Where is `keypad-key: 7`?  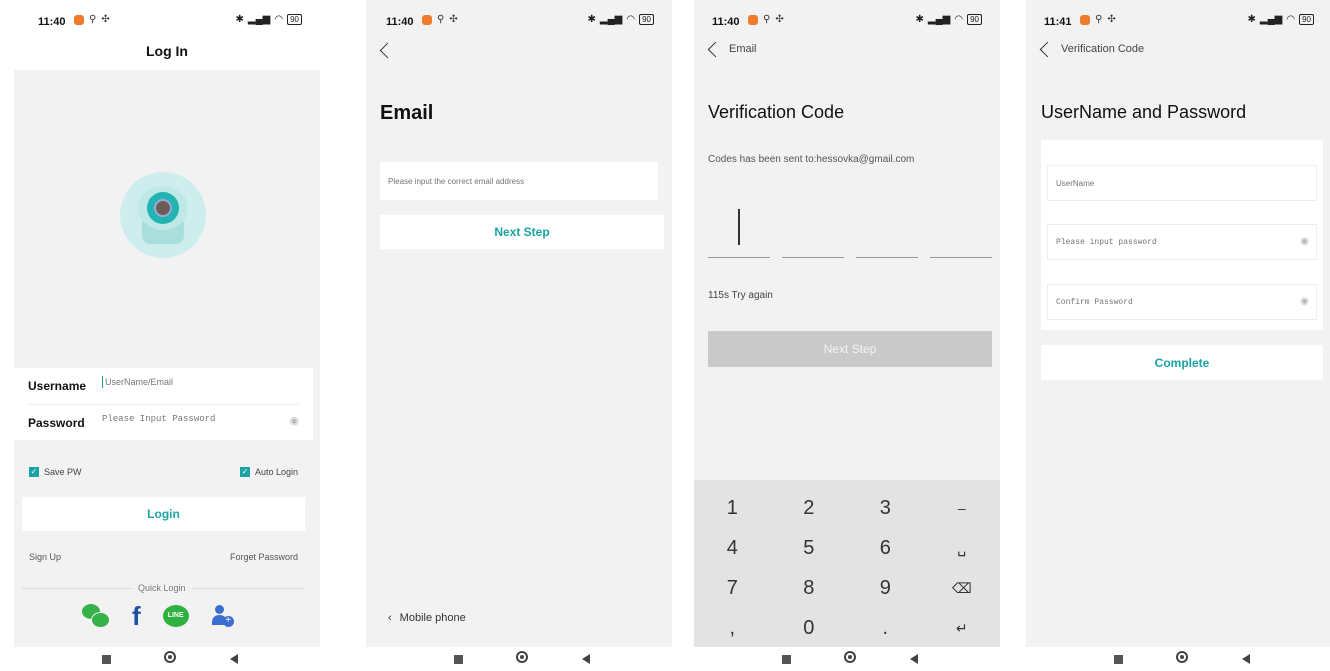
keypad-key: 7 is located at coordinates (732, 588).